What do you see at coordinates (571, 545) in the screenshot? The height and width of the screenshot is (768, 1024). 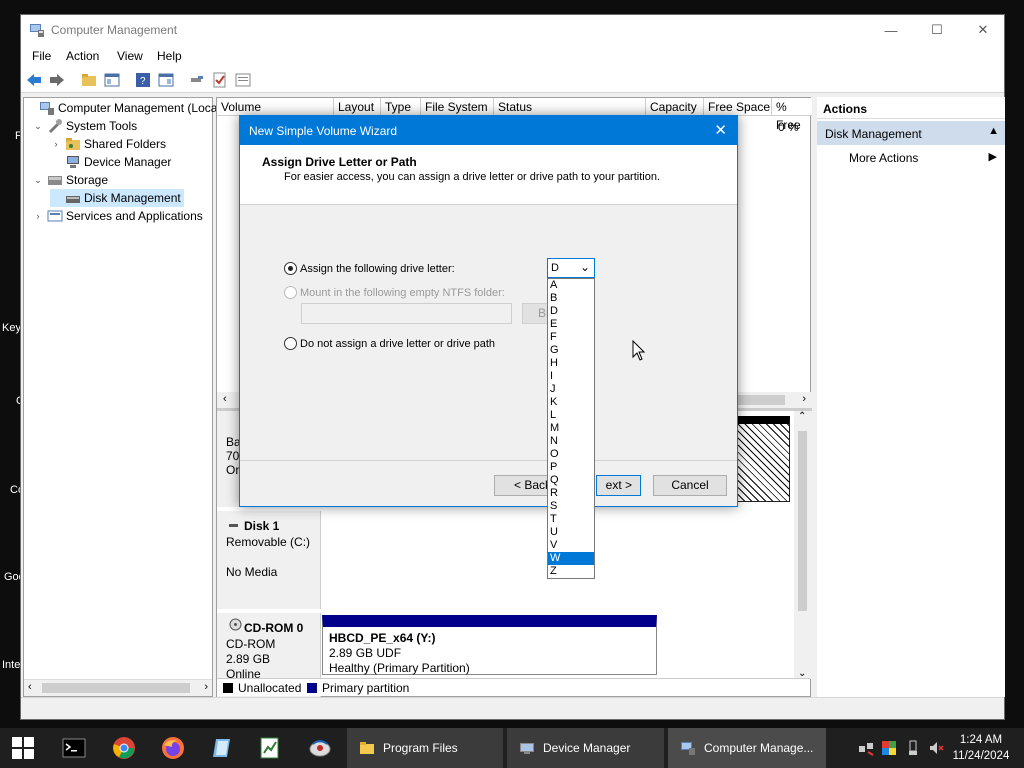 I see `drive-letter-option: V` at bounding box center [571, 545].